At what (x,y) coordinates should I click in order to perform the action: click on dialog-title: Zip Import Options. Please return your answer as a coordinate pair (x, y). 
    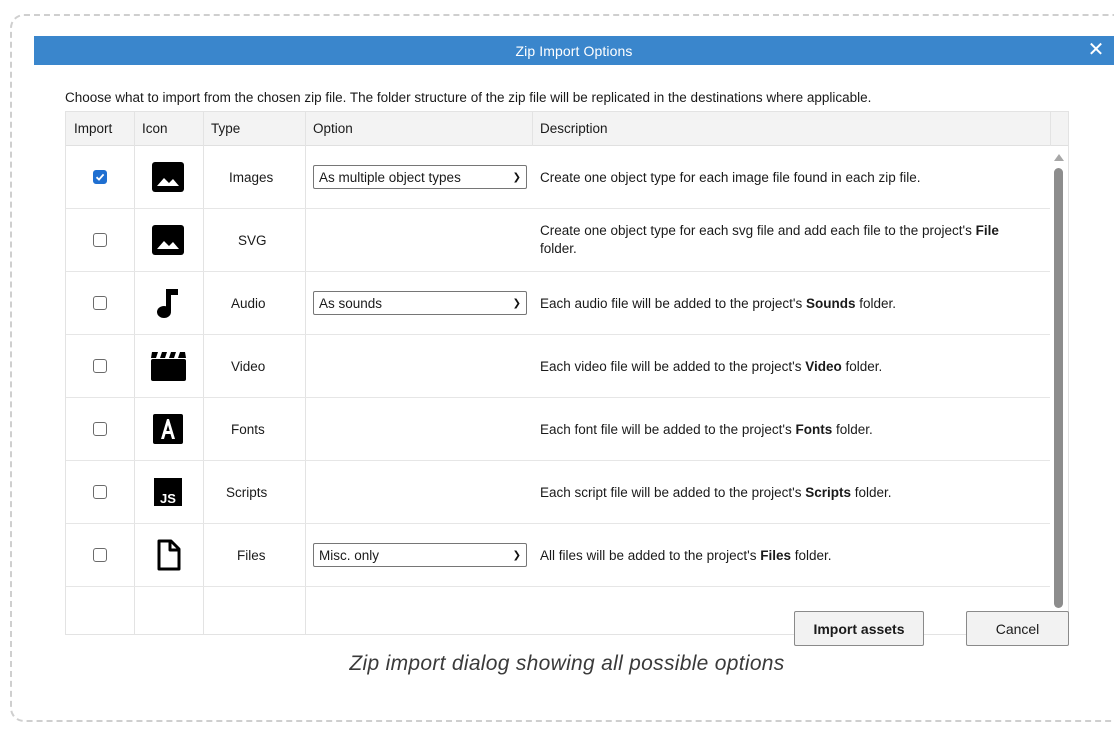
    Looking at the image, I should click on (574, 50).